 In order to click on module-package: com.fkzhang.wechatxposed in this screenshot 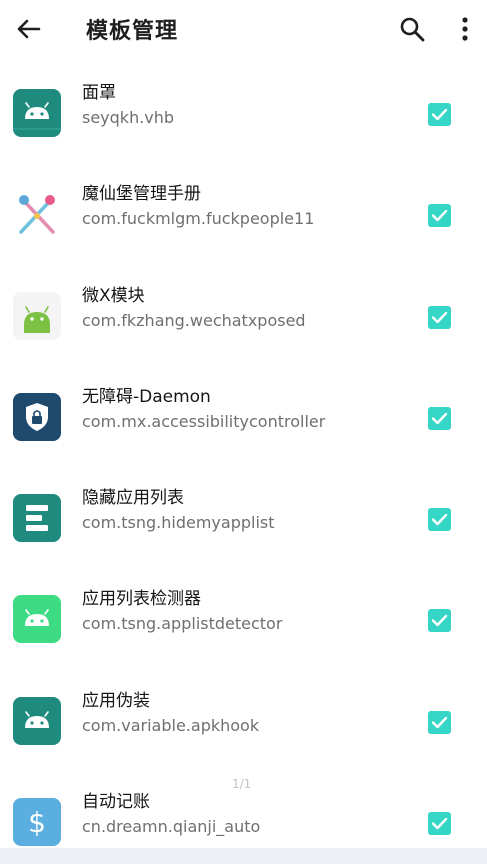, I will do `click(194, 320)`.